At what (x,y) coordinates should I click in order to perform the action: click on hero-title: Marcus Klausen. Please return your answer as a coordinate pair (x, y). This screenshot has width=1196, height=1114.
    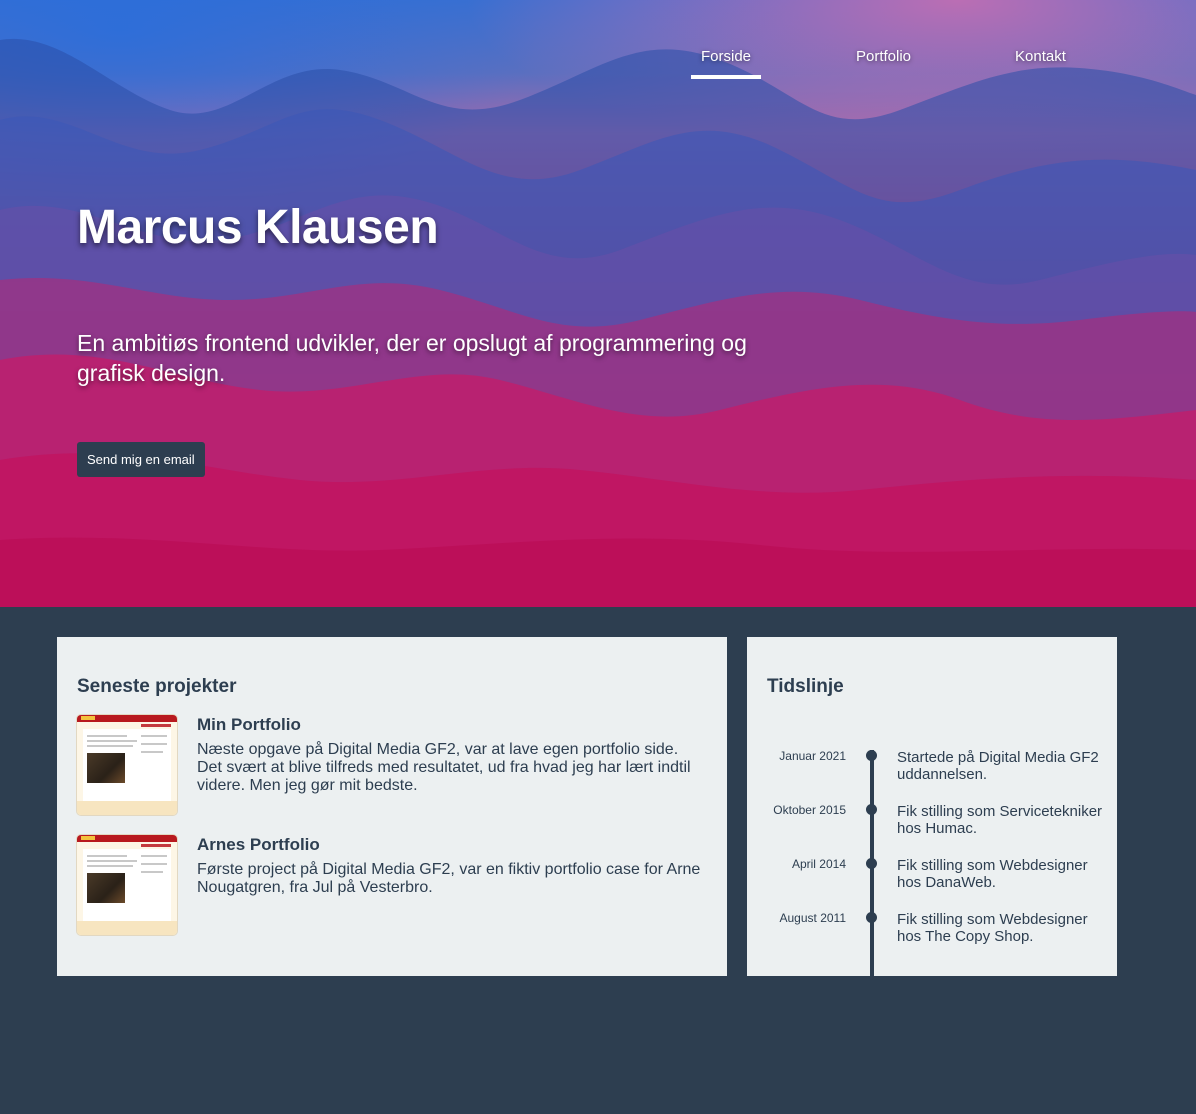
    Looking at the image, I should click on (258, 227).